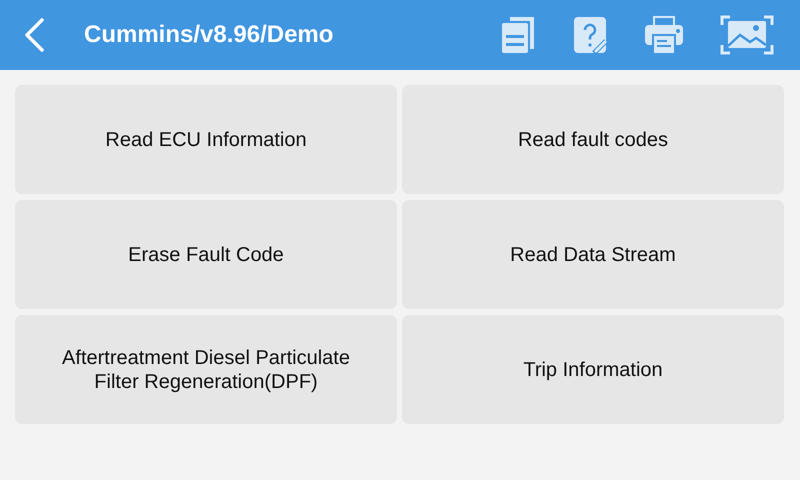 Image resolution: width=800 pixels, height=480 pixels. Describe the element at coordinates (206, 254) in the screenshot. I see `function-button: Erase Fault Code` at that location.